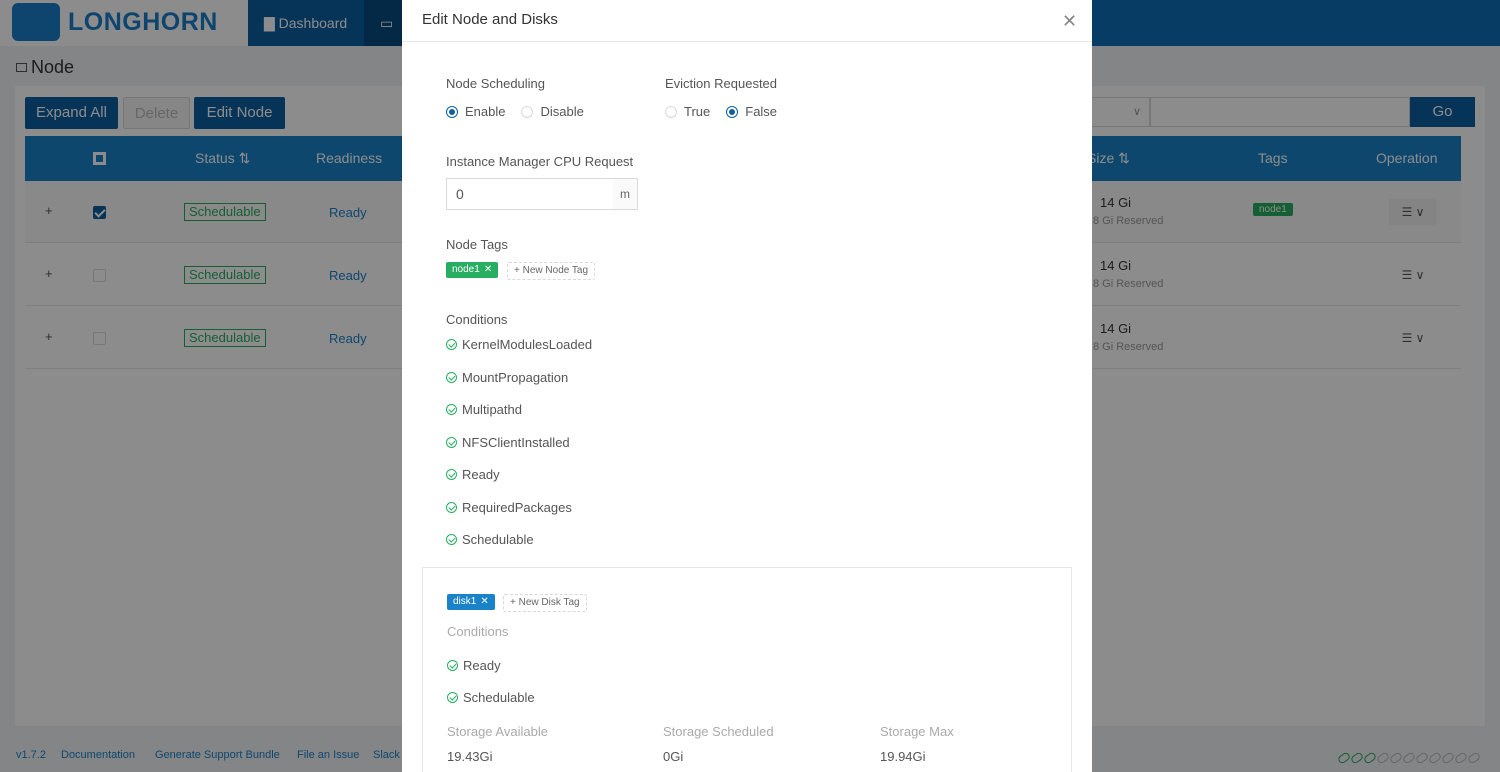 This screenshot has width=1500, height=772. I want to click on node-scheduling-label: Node Scheduling, so click(496, 83).